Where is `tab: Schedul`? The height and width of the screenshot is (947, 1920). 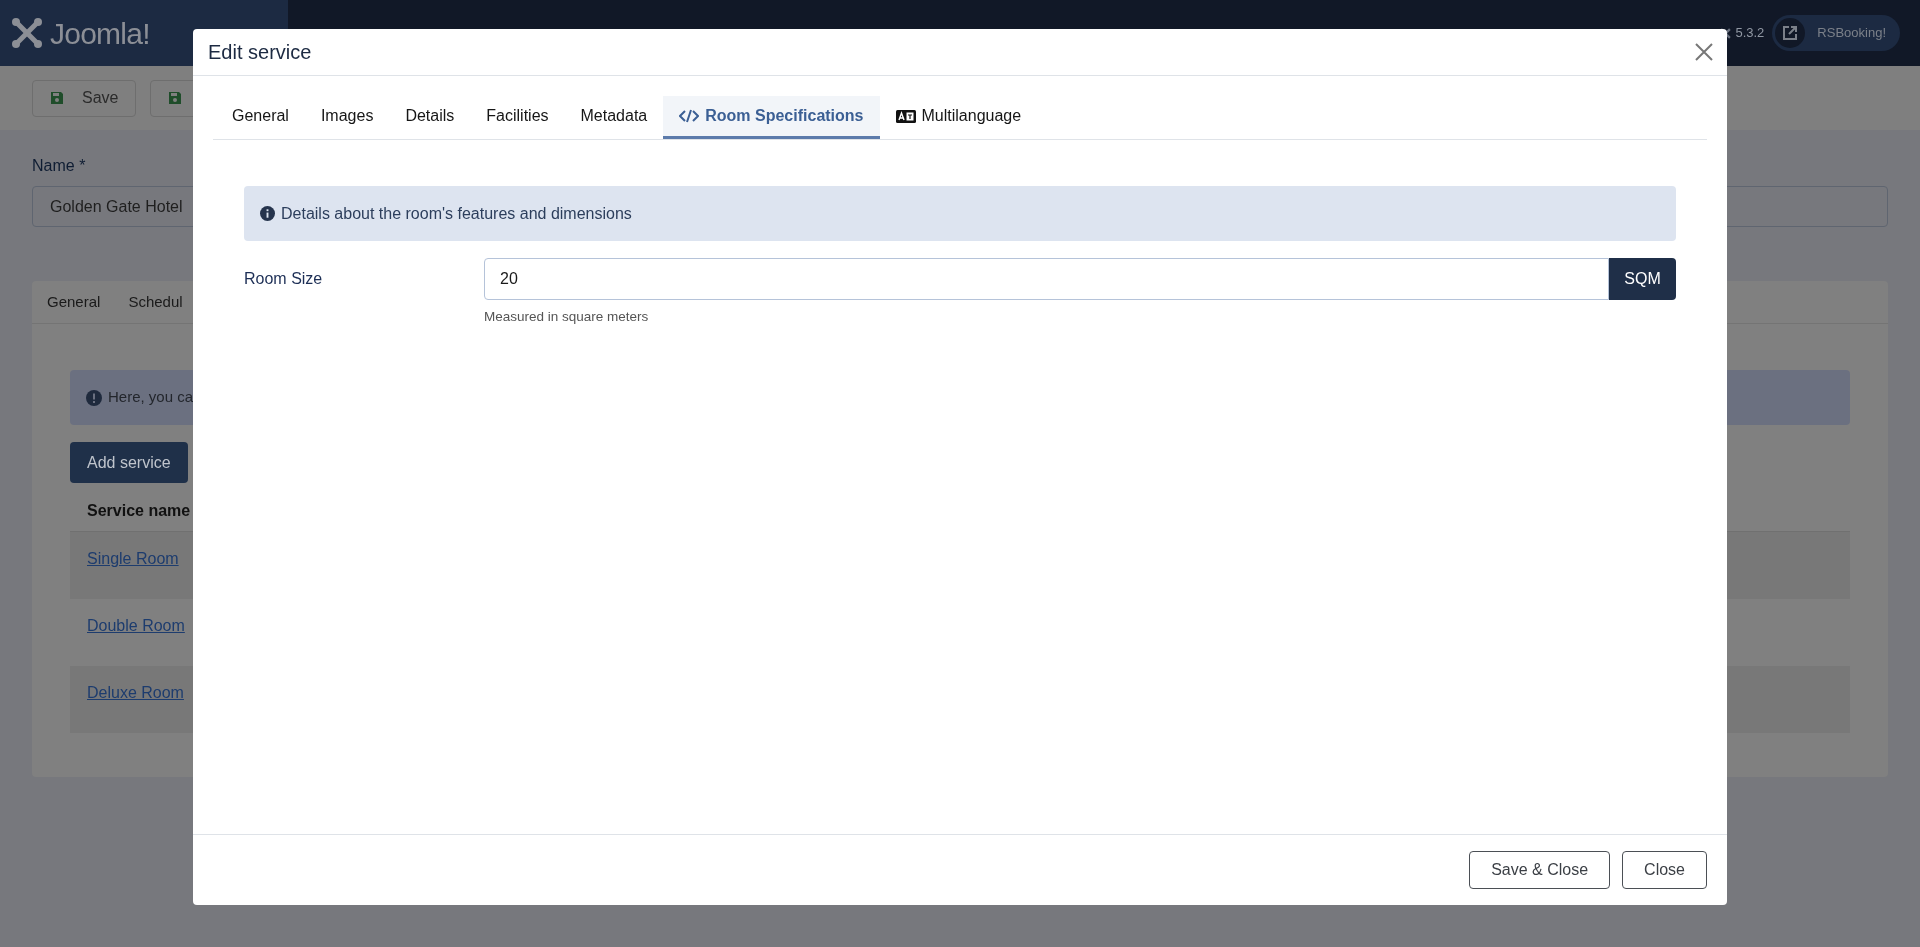
tab: Schedul is located at coordinates (155, 302).